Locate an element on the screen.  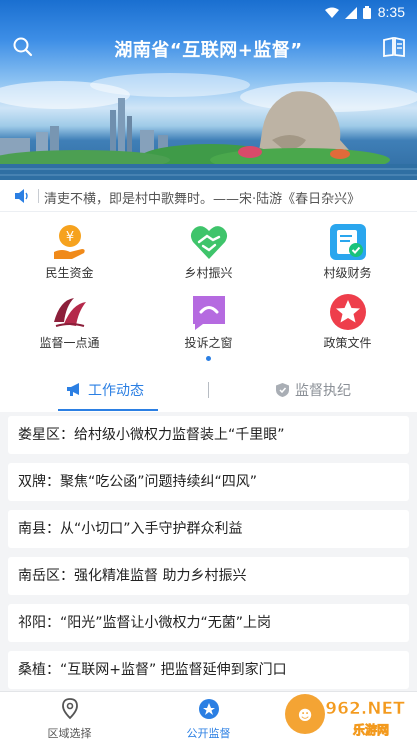
grid-item-label: 村级财务 is located at coordinates (347, 273).